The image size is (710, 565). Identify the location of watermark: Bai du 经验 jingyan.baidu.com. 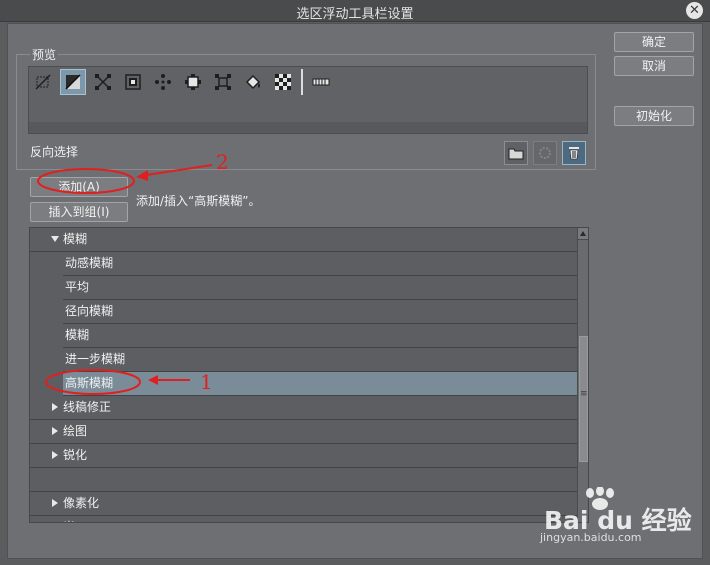
(622, 517).